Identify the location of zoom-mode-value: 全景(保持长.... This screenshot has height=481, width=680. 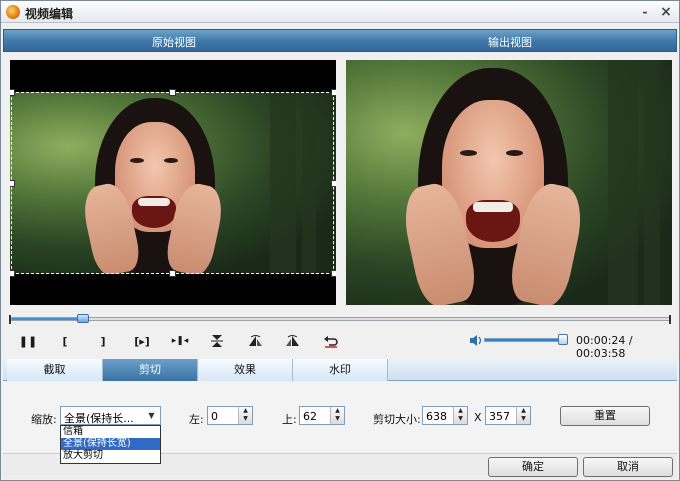
(99, 418).